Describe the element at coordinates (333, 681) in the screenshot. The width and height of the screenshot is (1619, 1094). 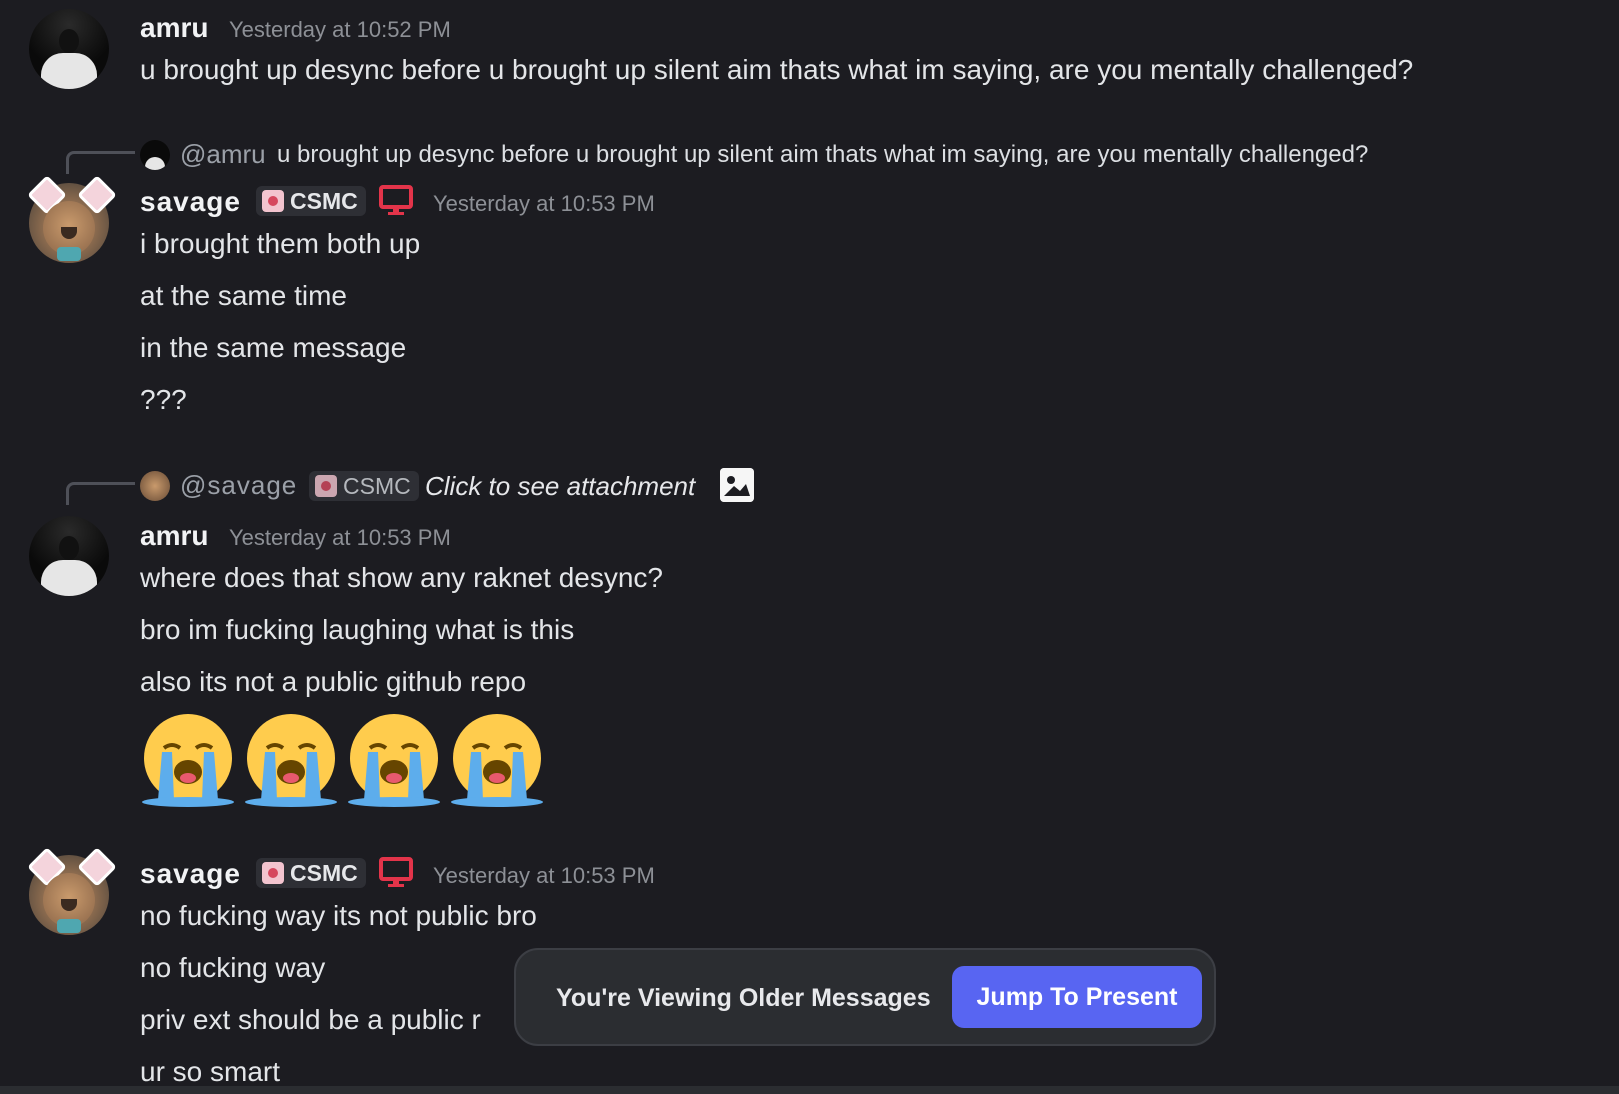
I see `message-line: also its not a public github repo` at that location.